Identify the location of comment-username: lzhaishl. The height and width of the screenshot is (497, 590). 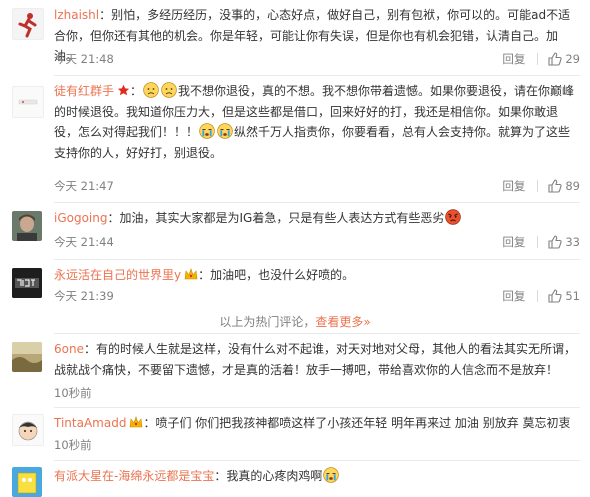
(76, 15).